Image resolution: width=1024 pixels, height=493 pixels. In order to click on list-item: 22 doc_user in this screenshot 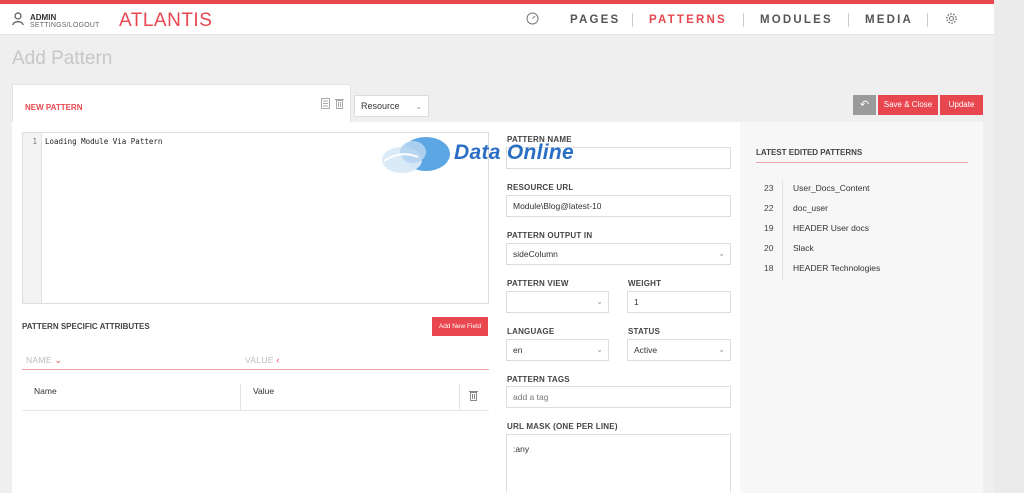, I will do `click(862, 210)`.